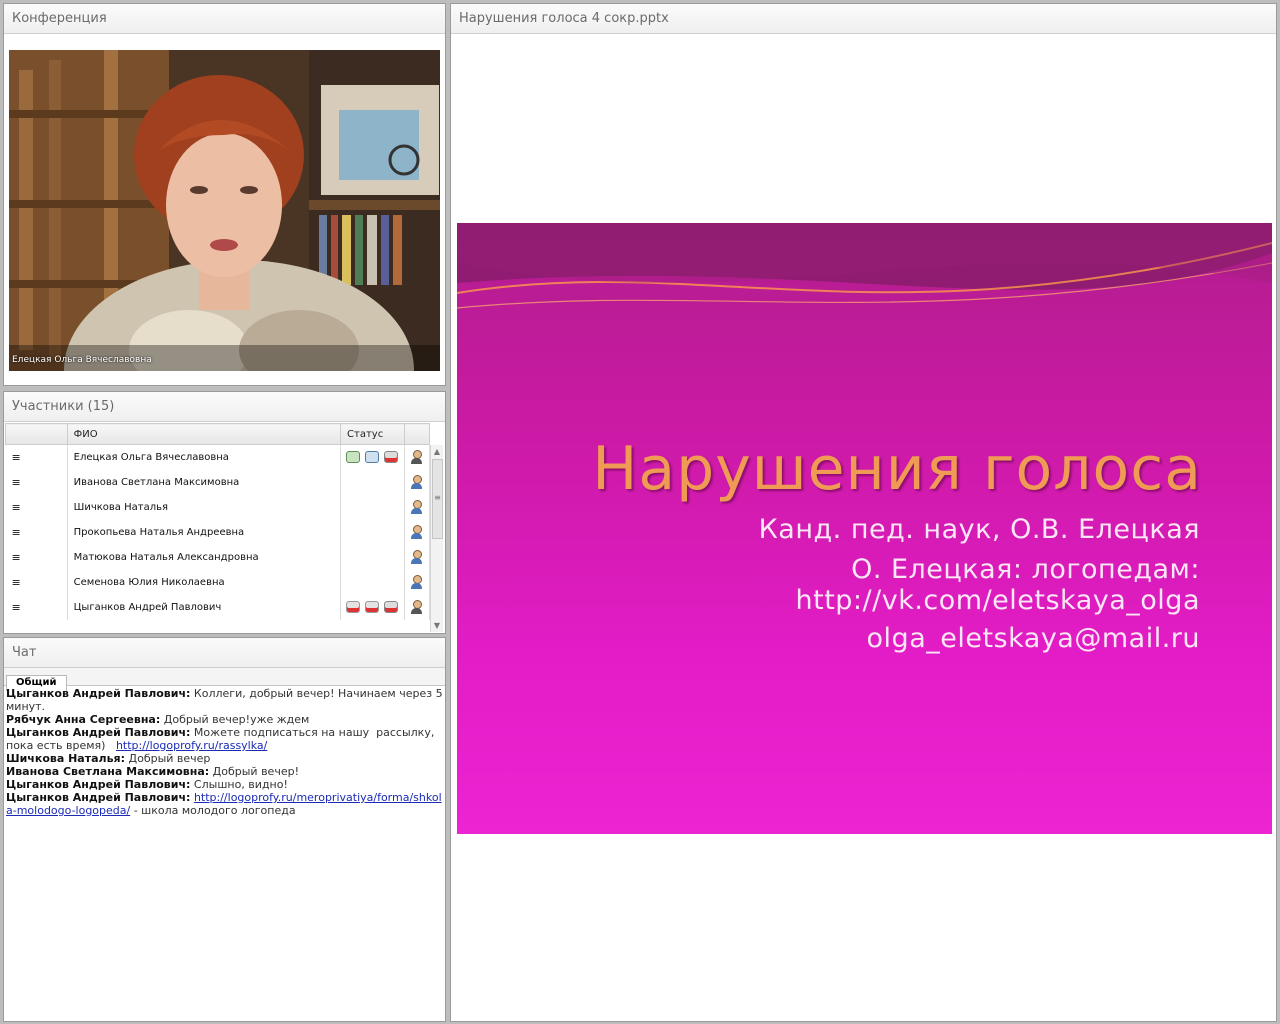  What do you see at coordinates (213, 810) in the screenshot?
I see `chat-text-suffix: - школа молодого логопеда` at bounding box center [213, 810].